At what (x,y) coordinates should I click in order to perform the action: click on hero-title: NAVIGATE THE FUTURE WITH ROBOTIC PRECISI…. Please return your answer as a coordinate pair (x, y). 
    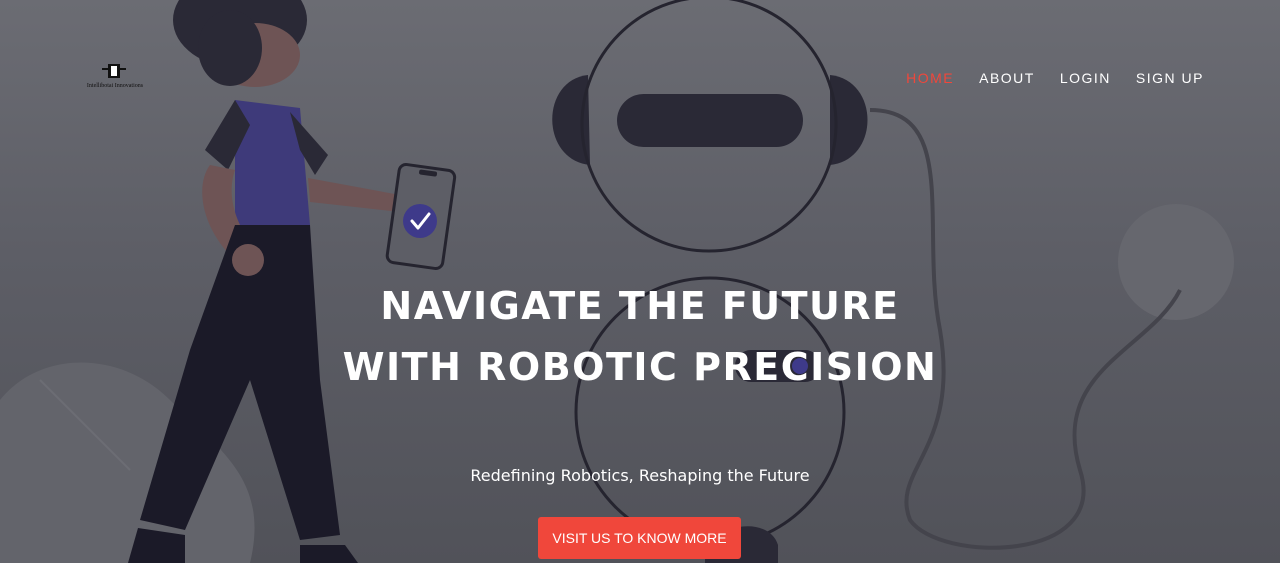
    Looking at the image, I should click on (640, 336).